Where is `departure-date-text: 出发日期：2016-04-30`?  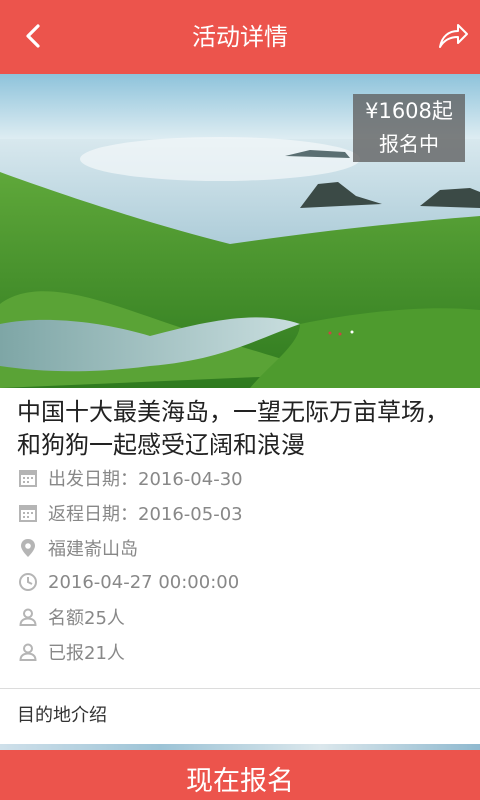 departure-date-text: 出发日期：2016-04-30 is located at coordinates (145, 479).